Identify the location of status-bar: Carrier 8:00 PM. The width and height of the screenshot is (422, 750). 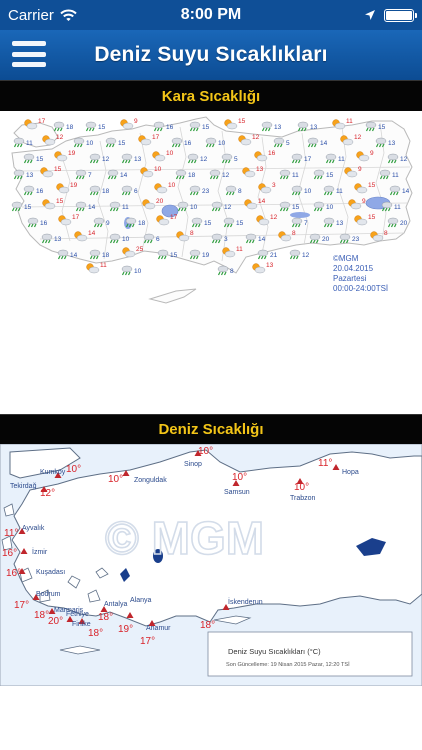
(211, 15).